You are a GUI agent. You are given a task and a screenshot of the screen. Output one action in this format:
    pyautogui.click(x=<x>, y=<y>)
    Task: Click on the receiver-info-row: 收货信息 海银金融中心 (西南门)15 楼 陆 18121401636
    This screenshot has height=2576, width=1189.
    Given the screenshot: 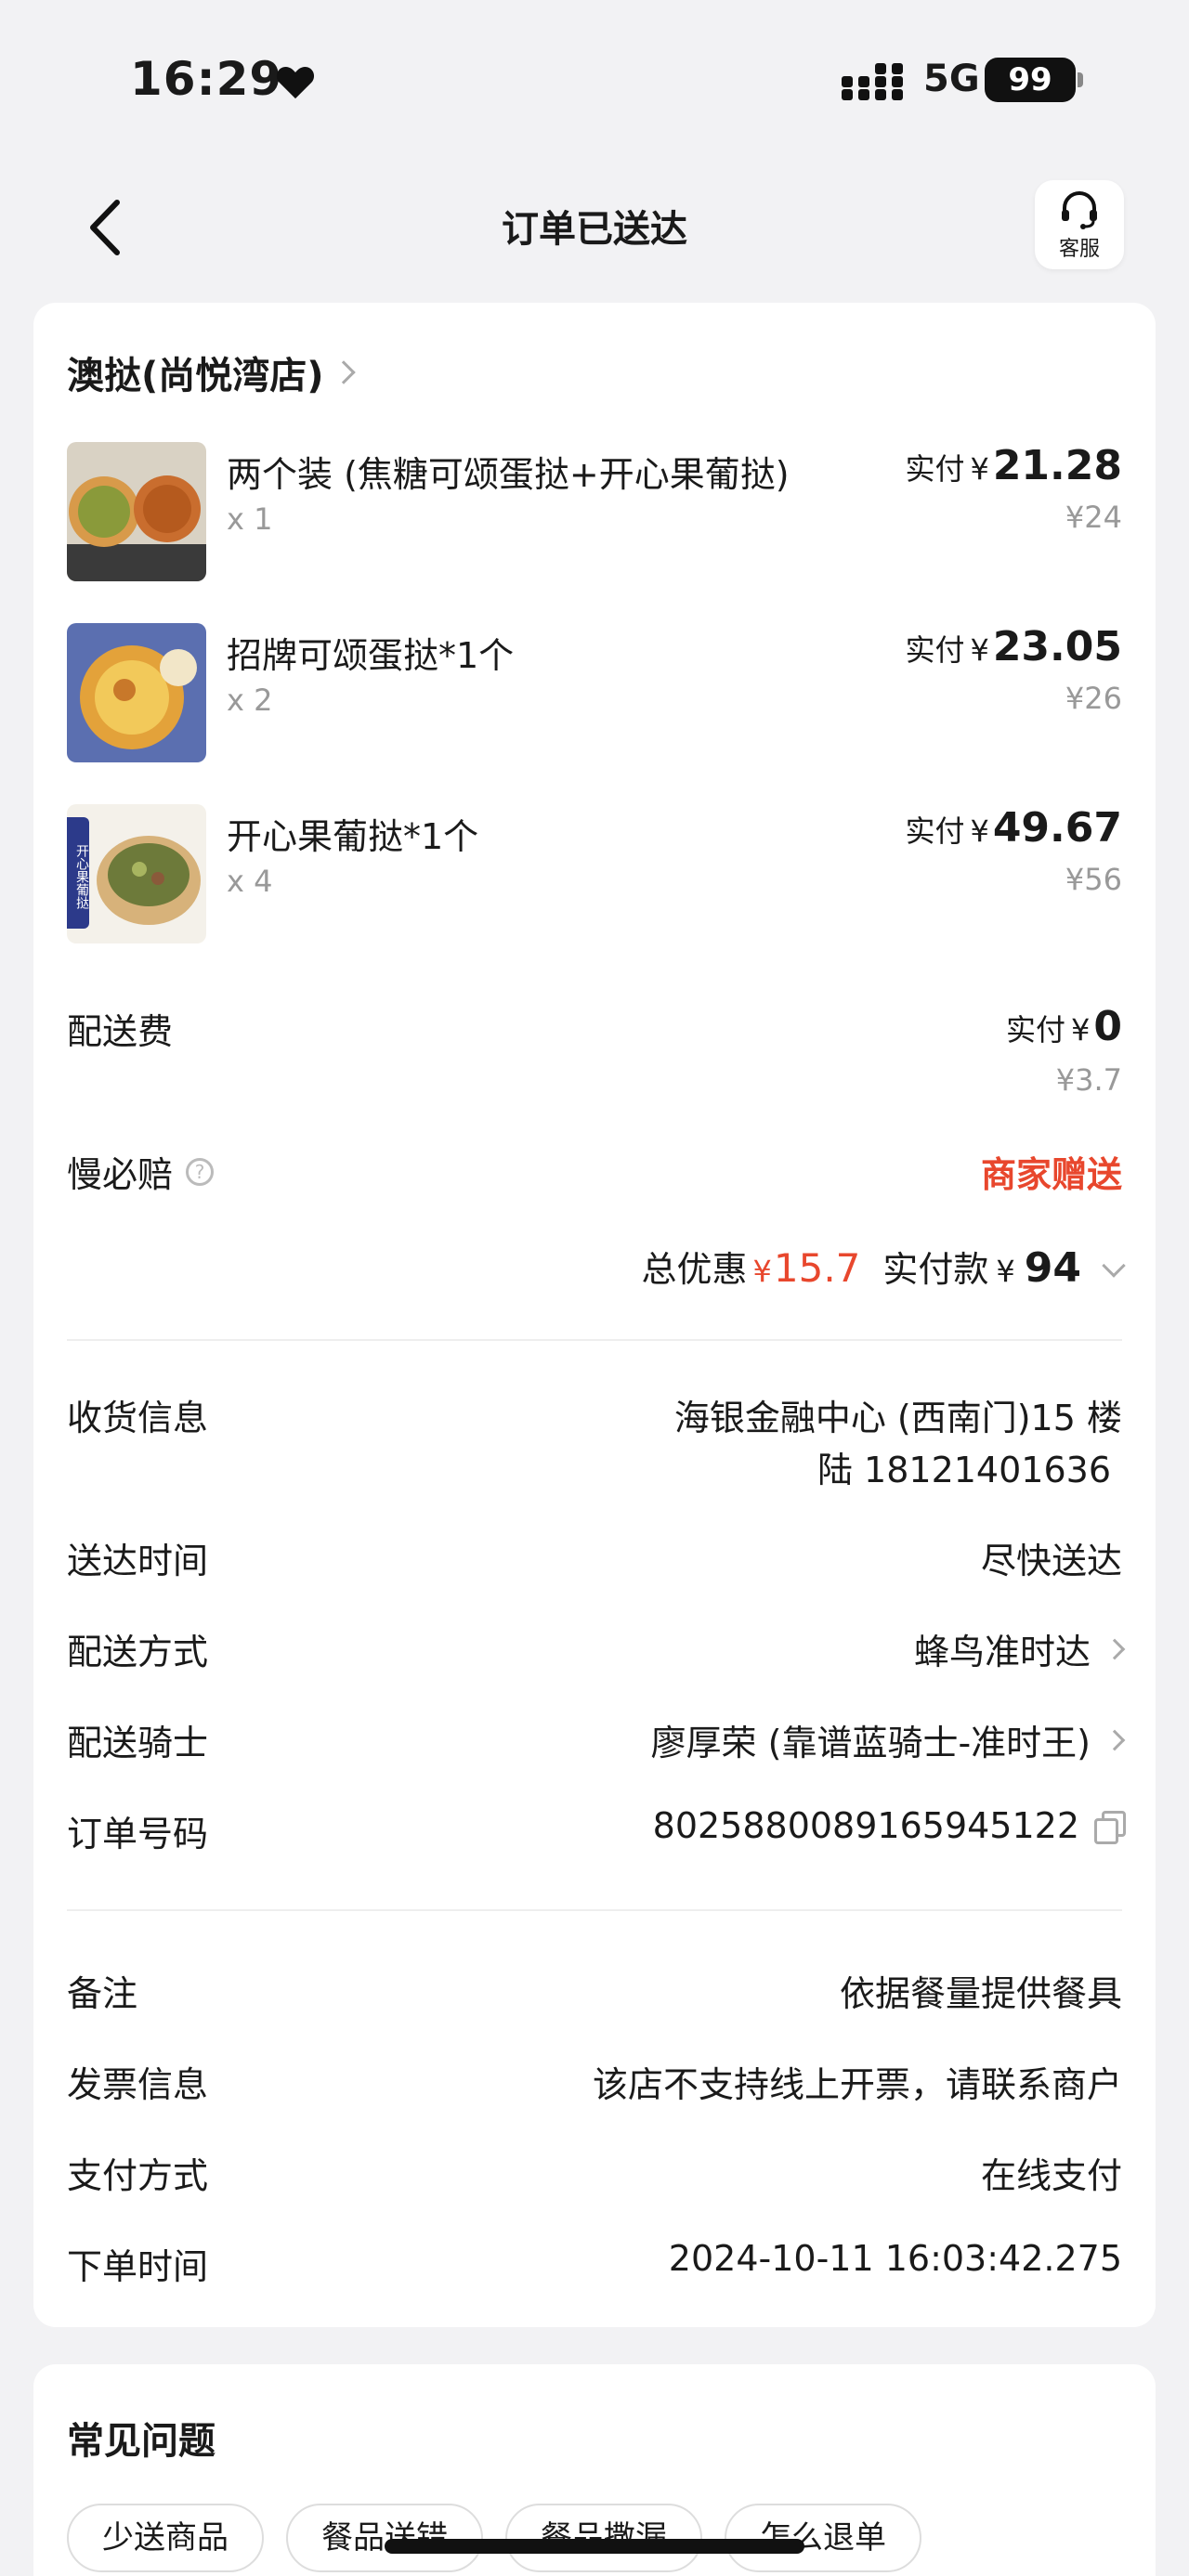 What is the action you would take?
    pyautogui.click(x=594, y=1445)
    